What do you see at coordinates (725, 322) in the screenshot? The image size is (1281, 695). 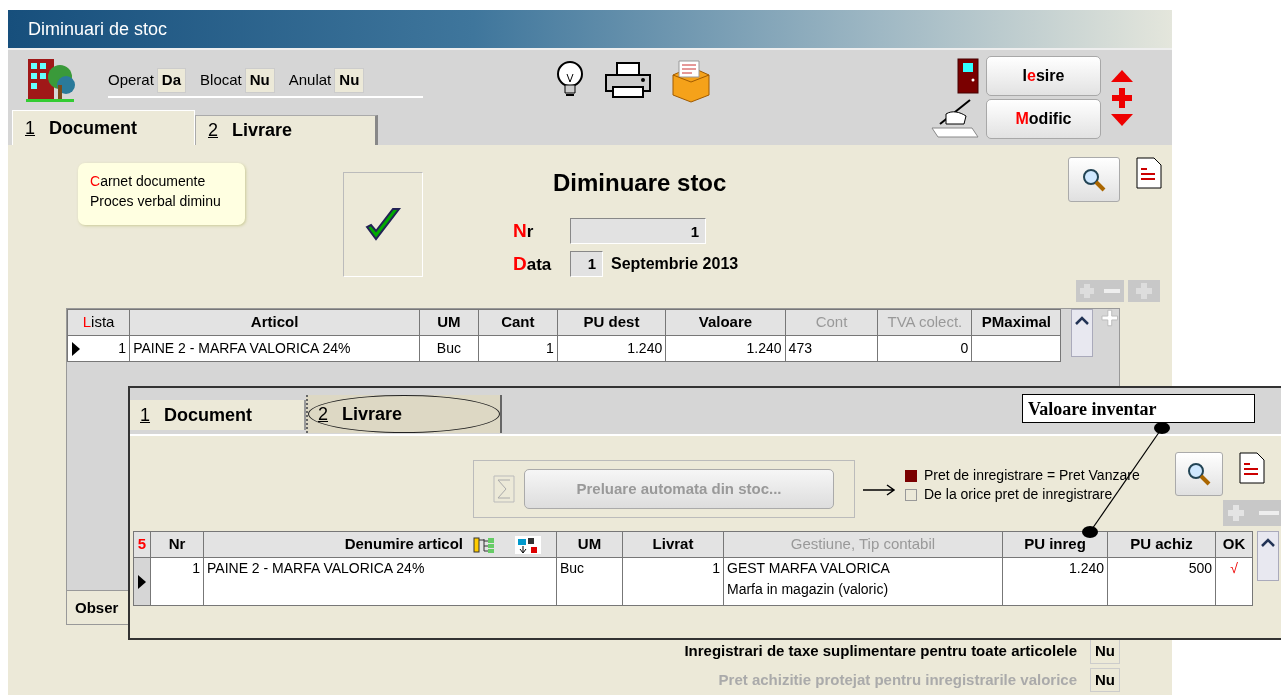 I see `column-header: Valoare` at bounding box center [725, 322].